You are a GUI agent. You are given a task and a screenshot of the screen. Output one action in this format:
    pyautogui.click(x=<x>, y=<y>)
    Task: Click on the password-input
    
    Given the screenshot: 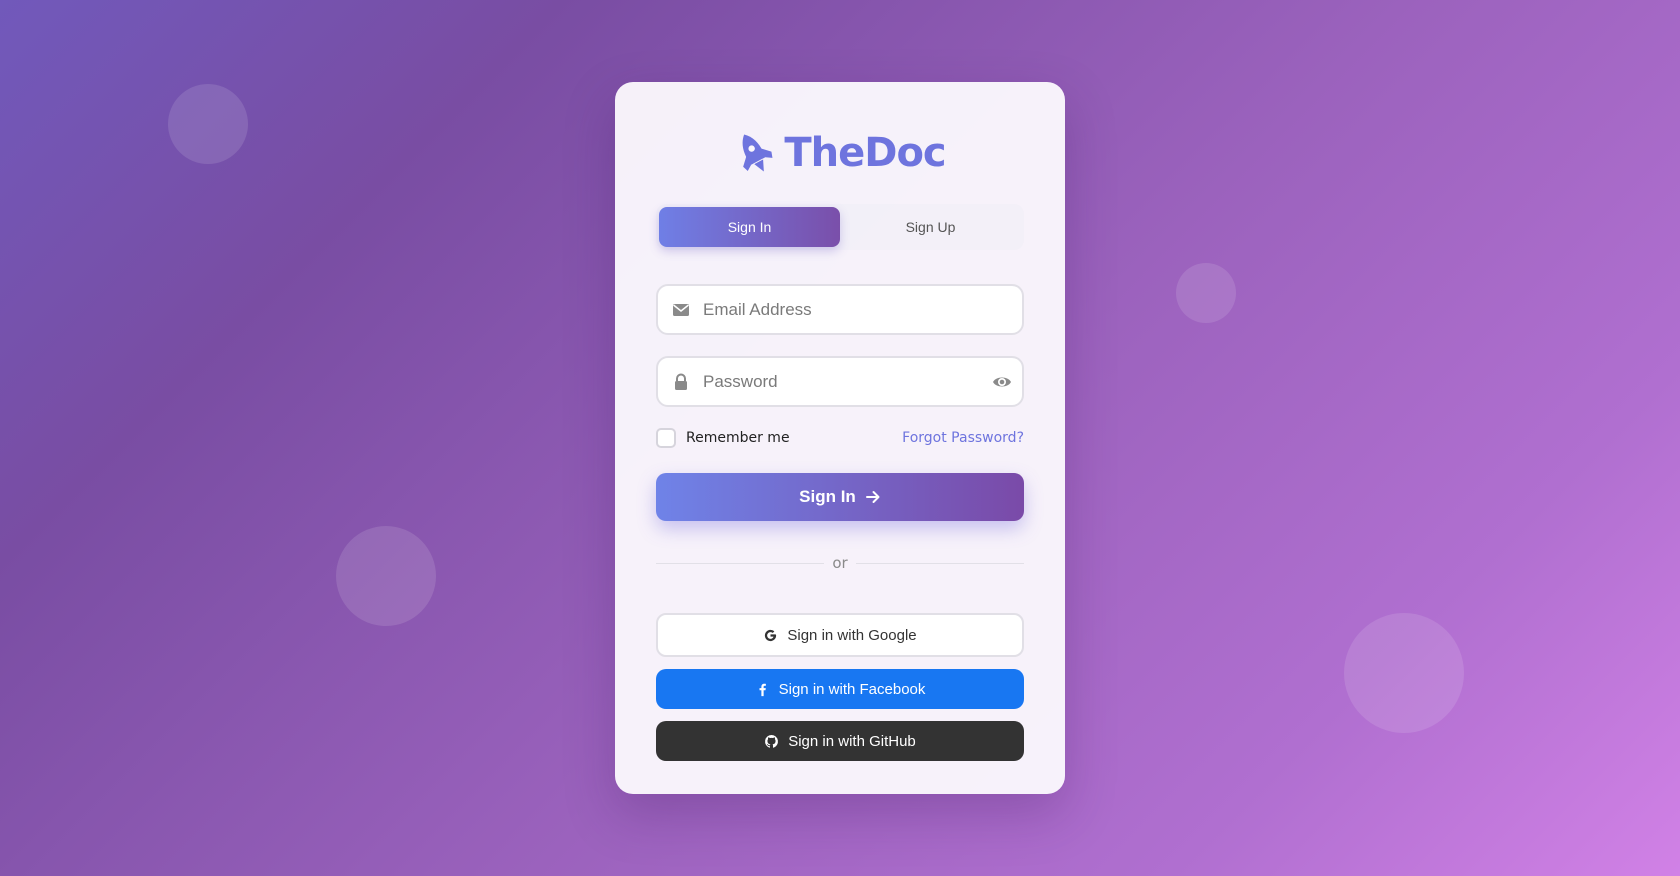 What is the action you would take?
    pyautogui.click(x=840, y=381)
    